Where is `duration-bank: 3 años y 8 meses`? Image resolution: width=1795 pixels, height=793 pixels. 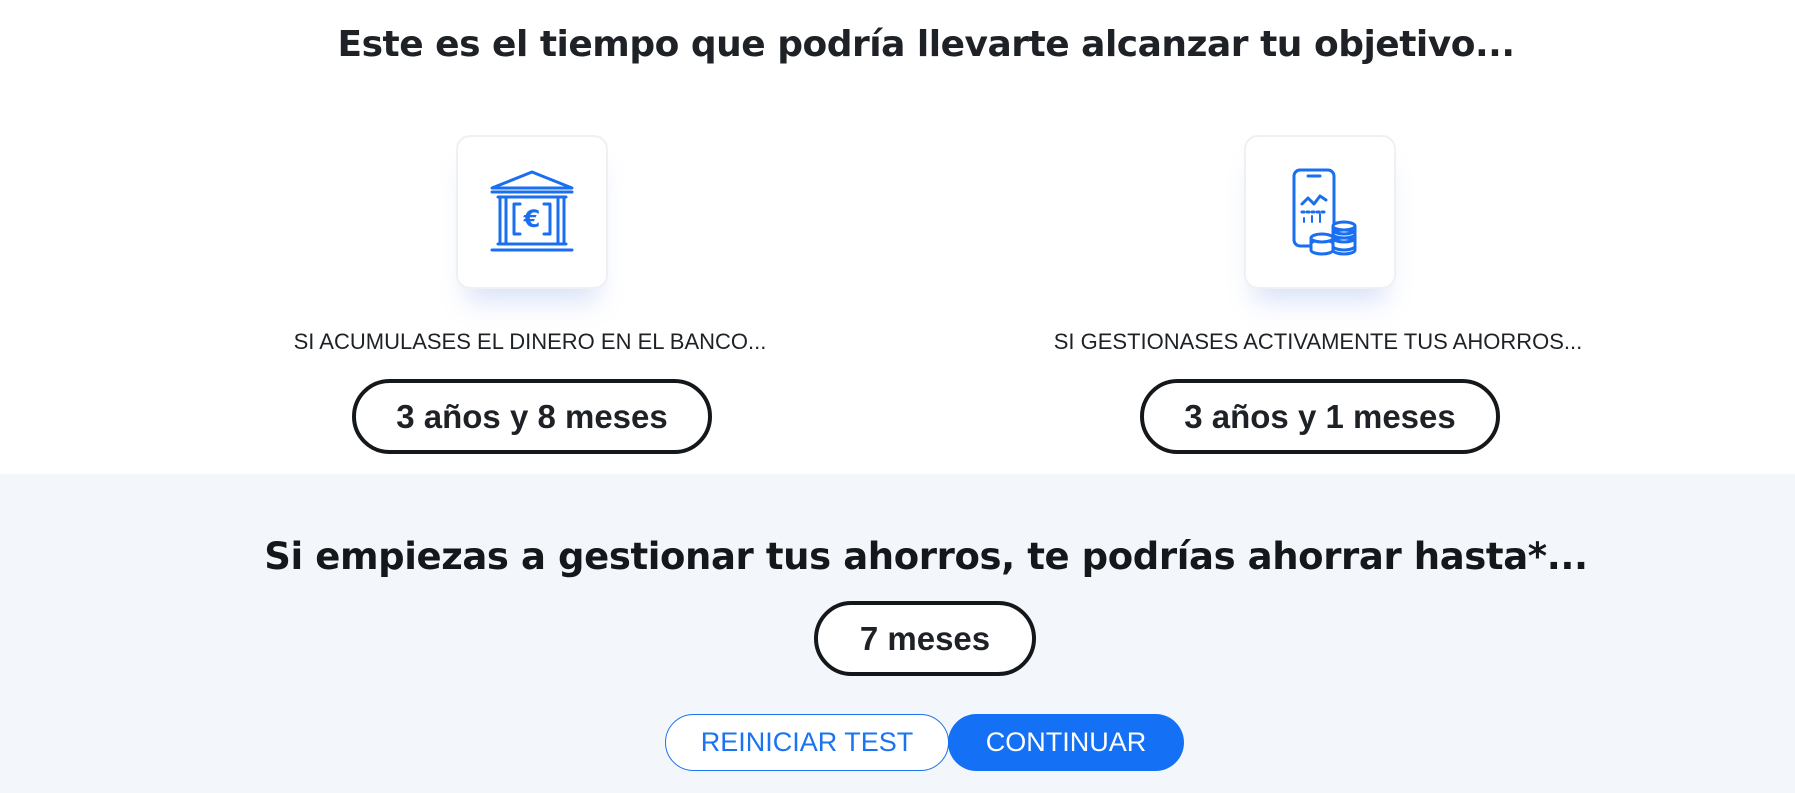
duration-bank: 3 años y 8 meses is located at coordinates (532, 416).